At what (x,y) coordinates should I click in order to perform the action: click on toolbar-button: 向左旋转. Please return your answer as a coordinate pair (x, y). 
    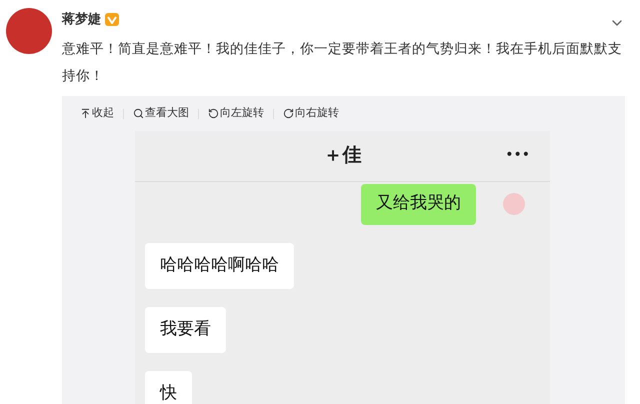
    Looking at the image, I should click on (236, 113).